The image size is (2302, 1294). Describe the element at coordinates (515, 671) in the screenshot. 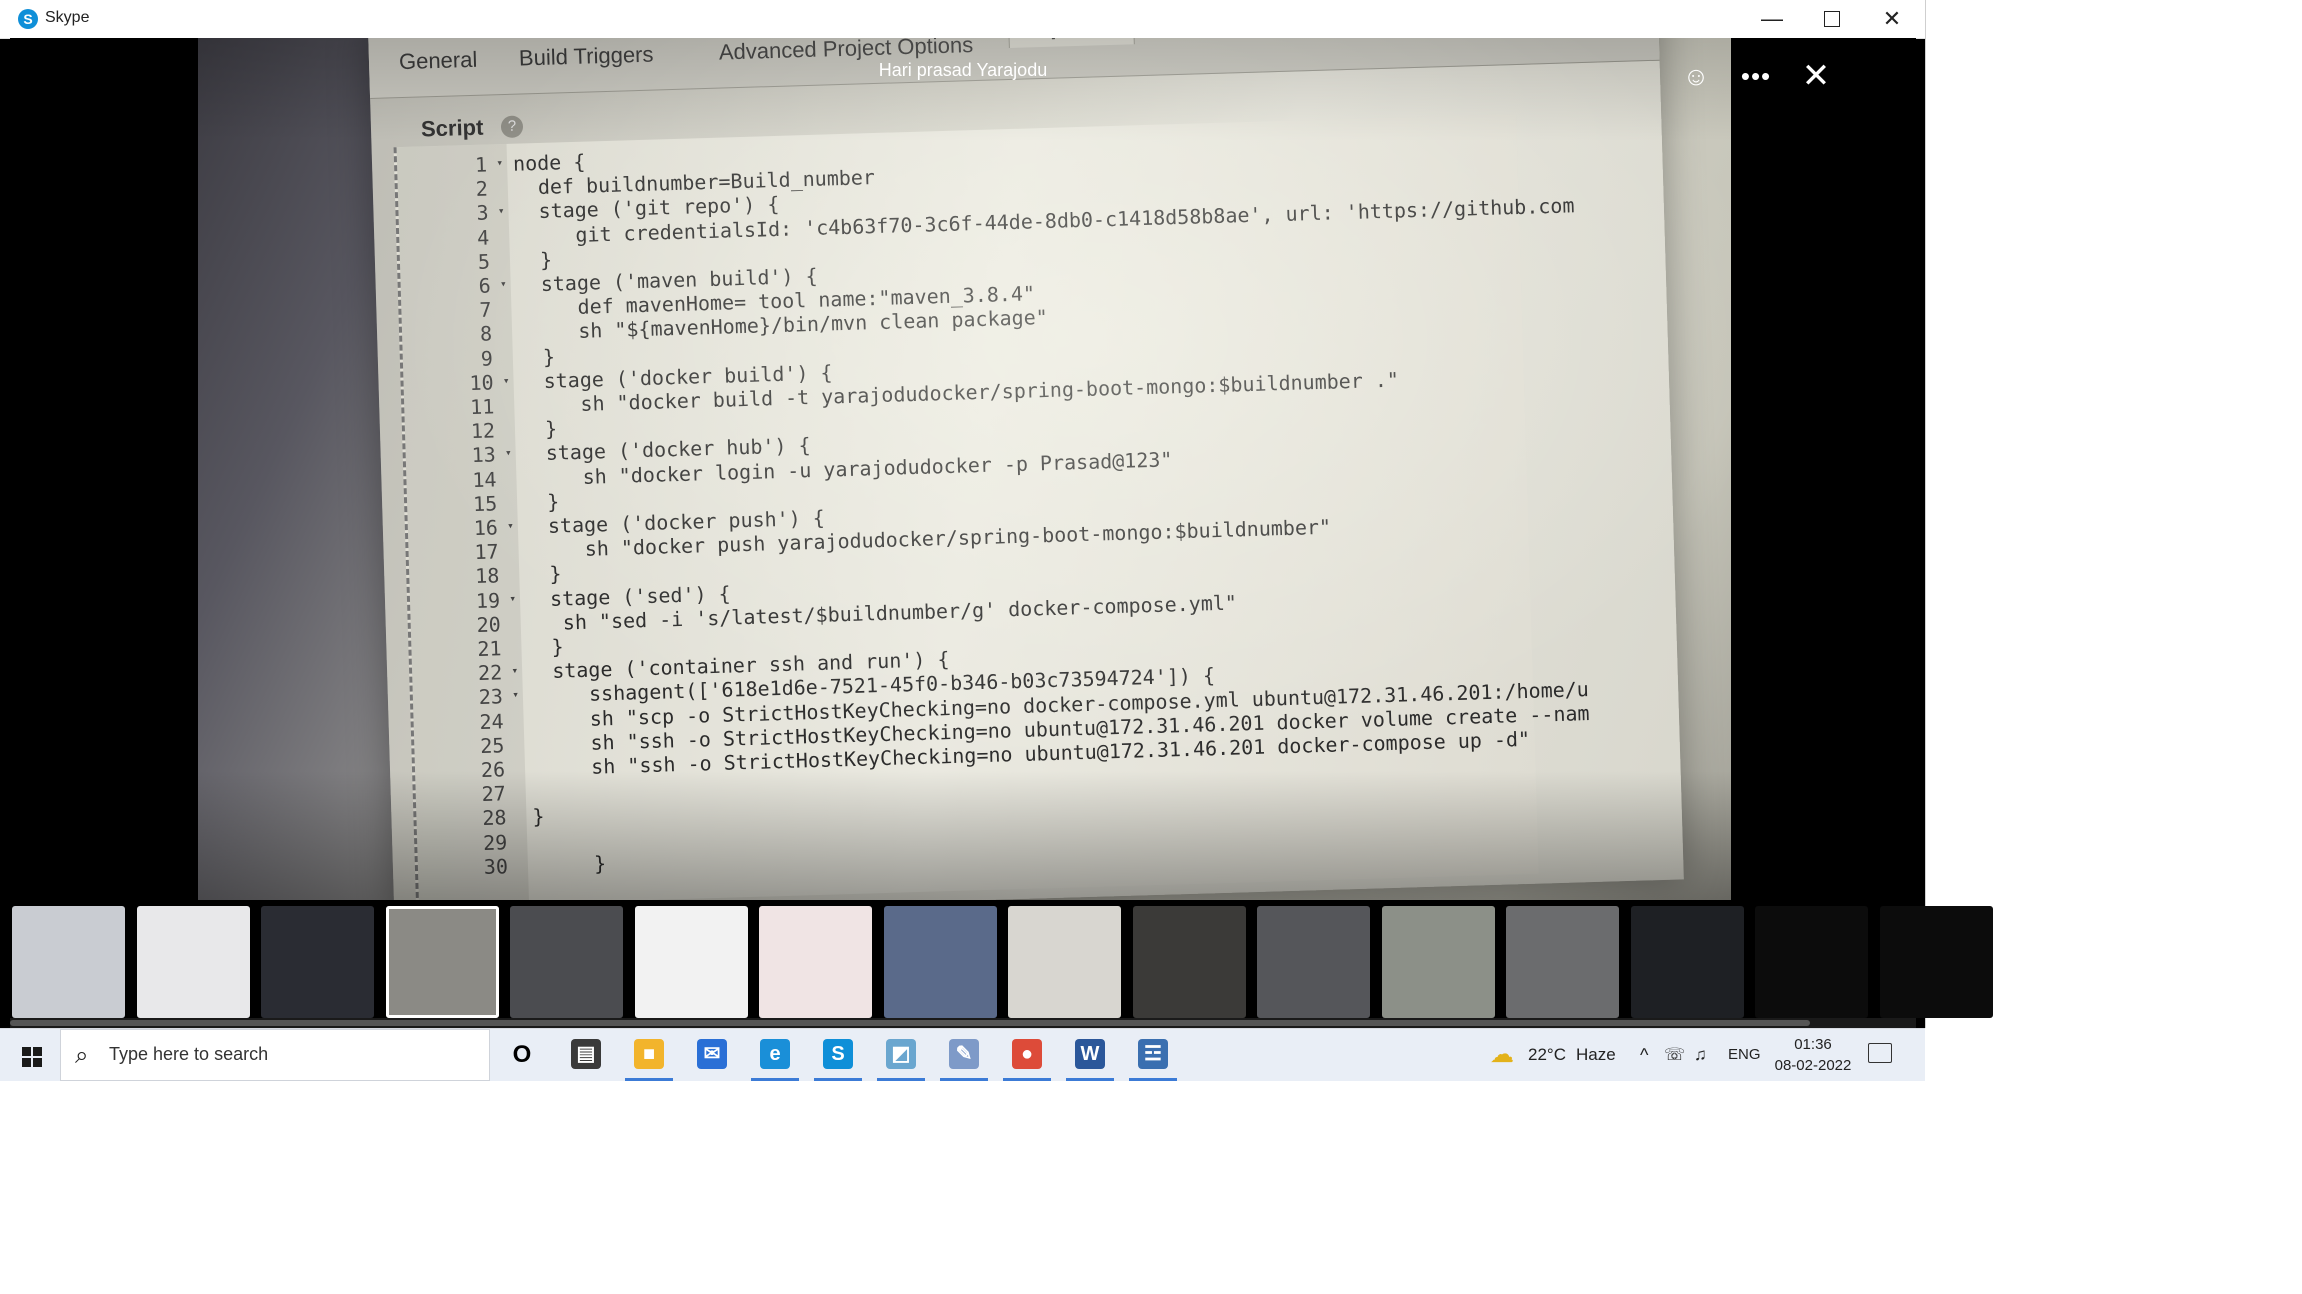

I see `fold-arrow-icon: ▾` at that location.